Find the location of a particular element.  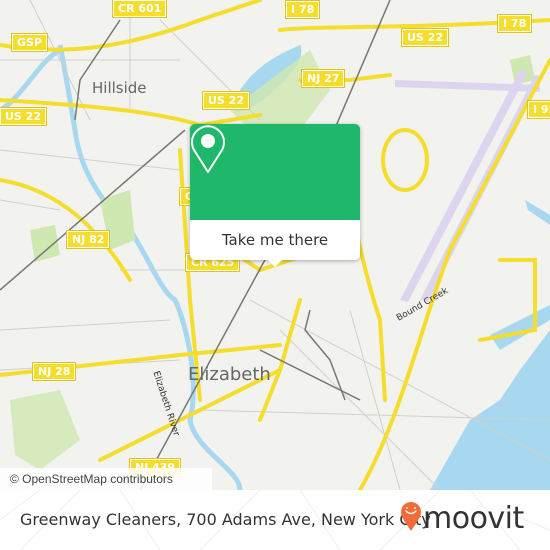

popup-header is located at coordinates (275, 172).